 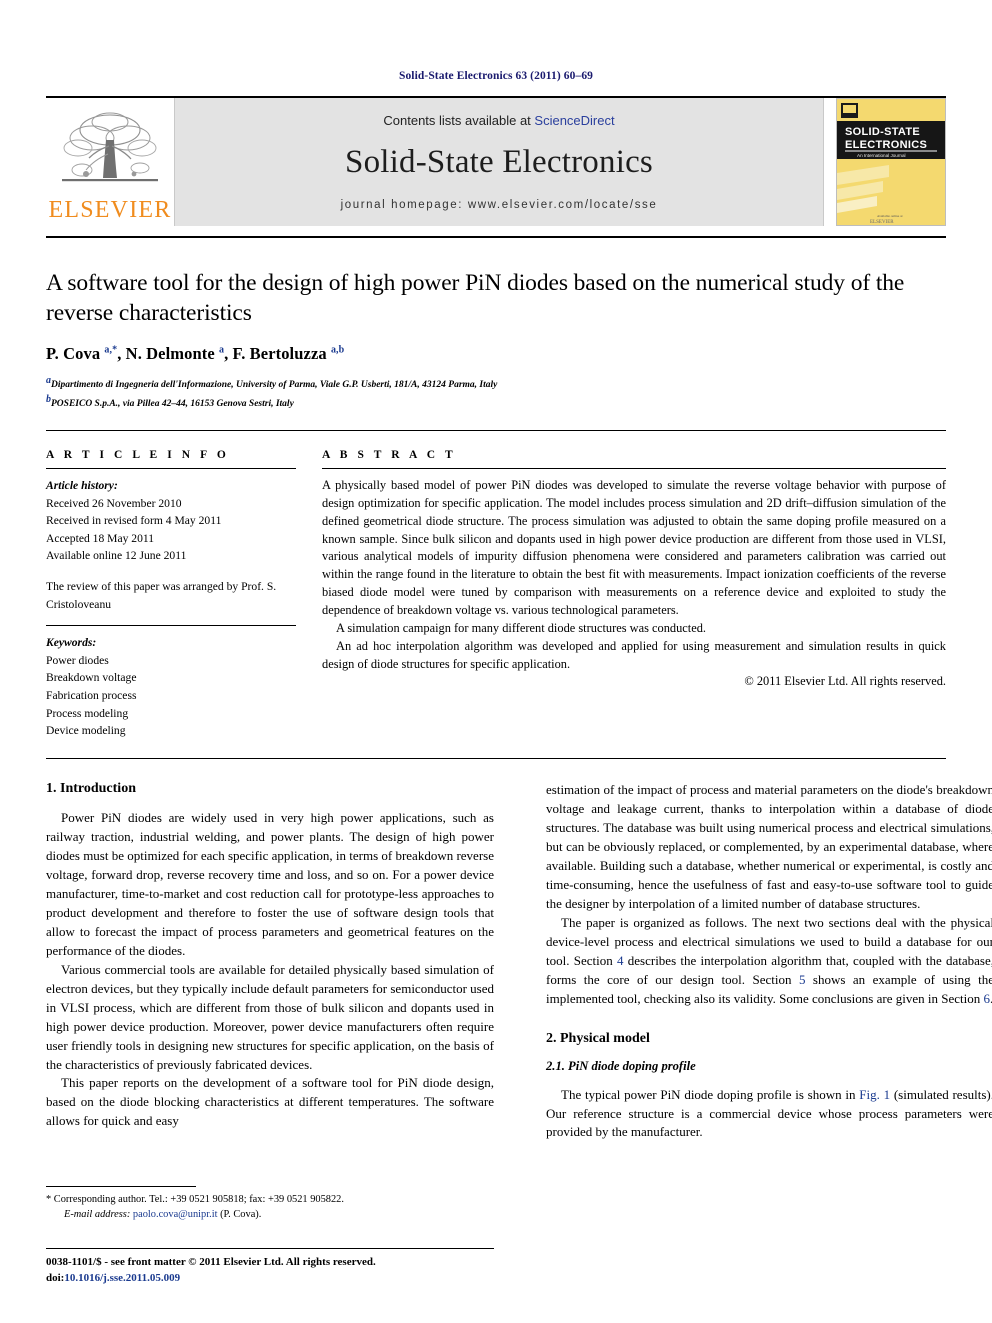 What do you see at coordinates (239, 1214) in the screenshot?
I see `email-suffix: (P. Cova).` at bounding box center [239, 1214].